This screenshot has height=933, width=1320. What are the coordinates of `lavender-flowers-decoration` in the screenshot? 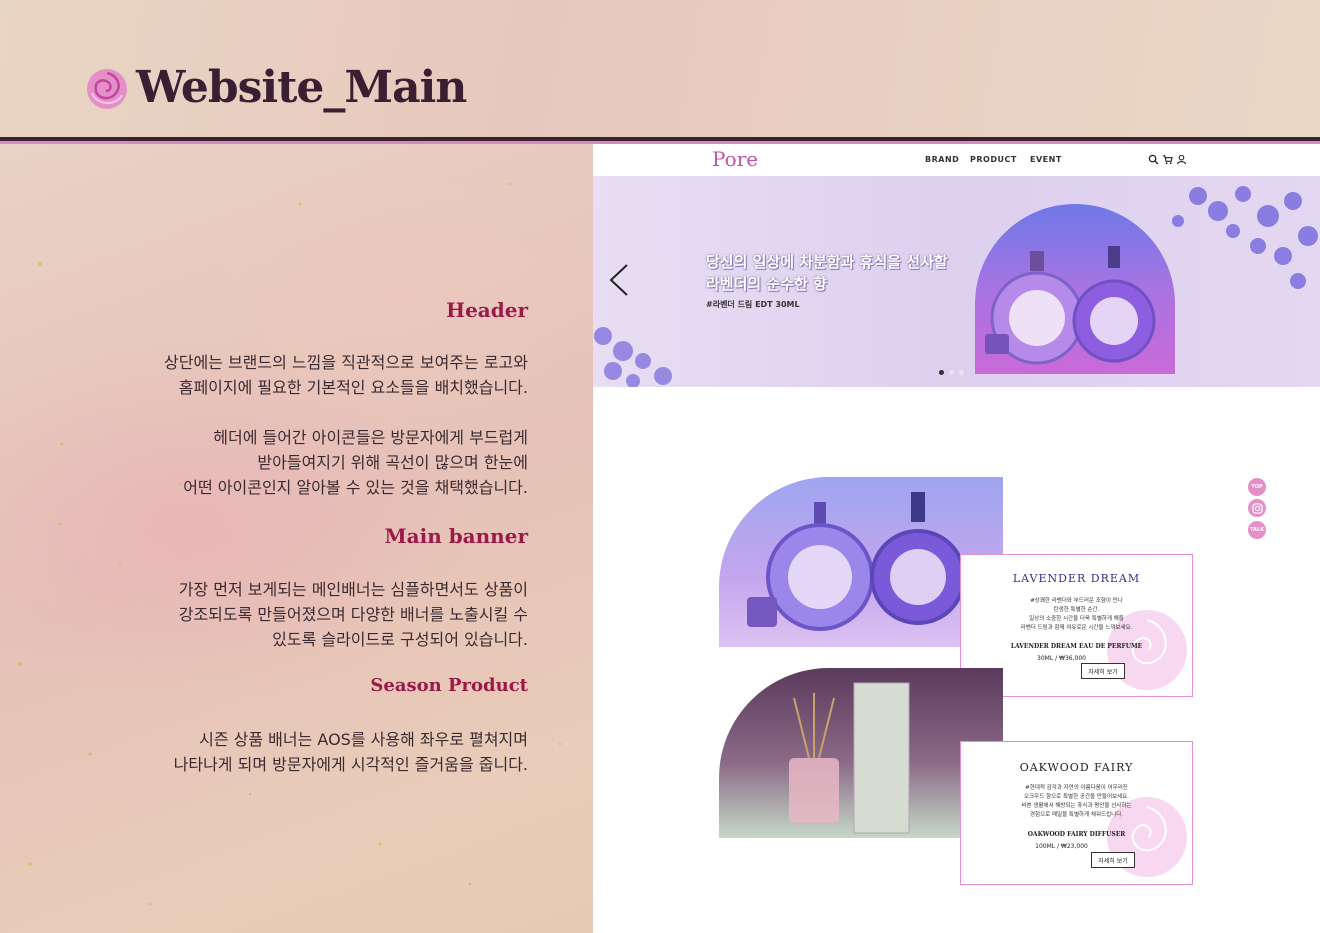 It's located at (1245, 237).